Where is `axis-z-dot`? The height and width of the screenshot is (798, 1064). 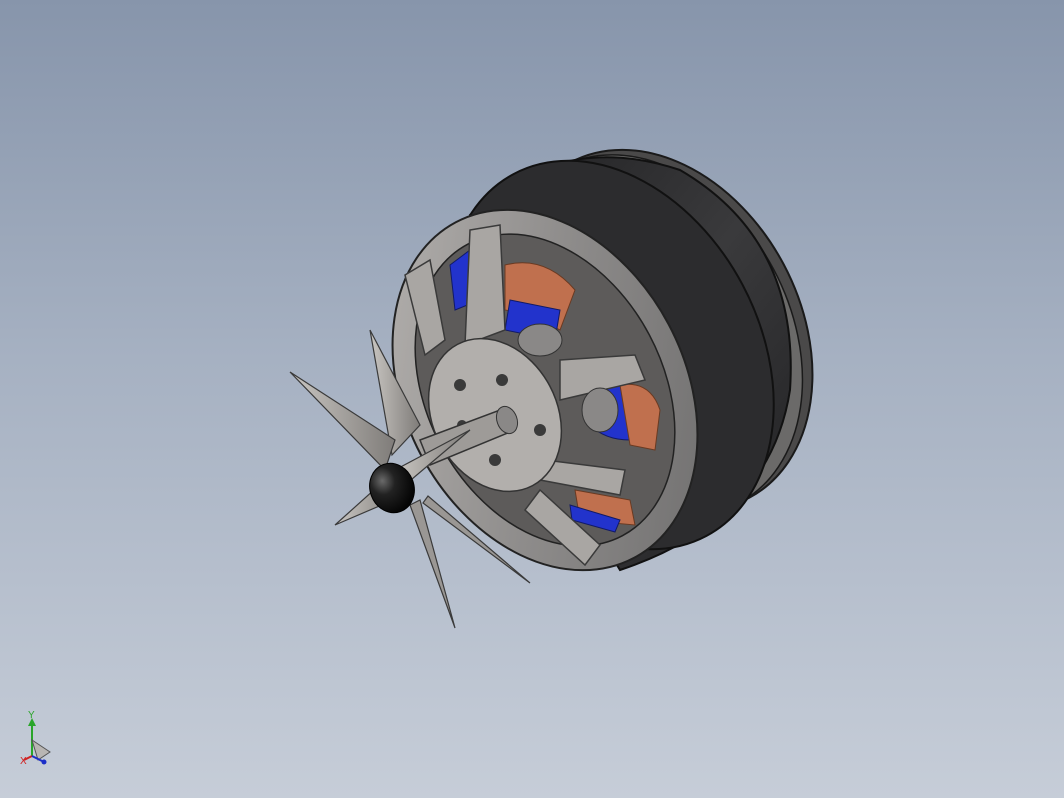 axis-z-dot is located at coordinates (44, 762).